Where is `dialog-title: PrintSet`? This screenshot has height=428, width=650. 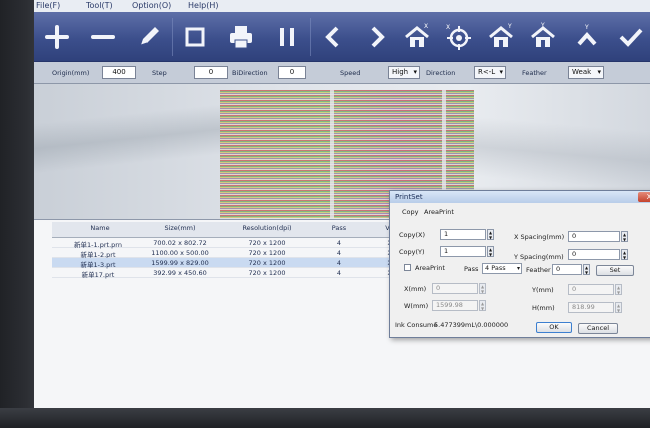 dialog-title: PrintSet is located at coordinates (520, 197).